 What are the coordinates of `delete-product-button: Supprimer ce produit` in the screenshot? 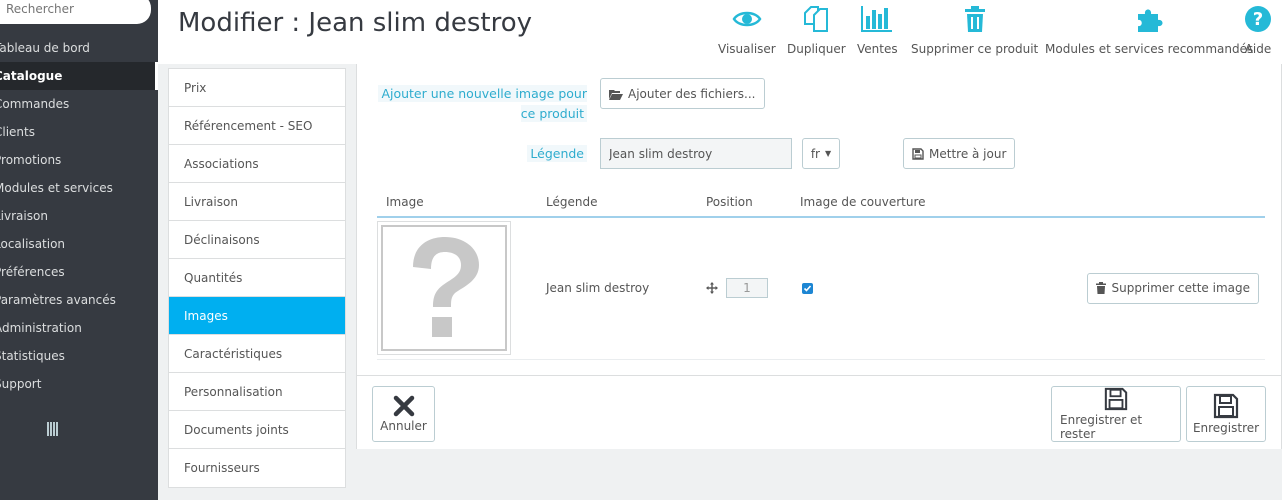 It's located at (974, 30).